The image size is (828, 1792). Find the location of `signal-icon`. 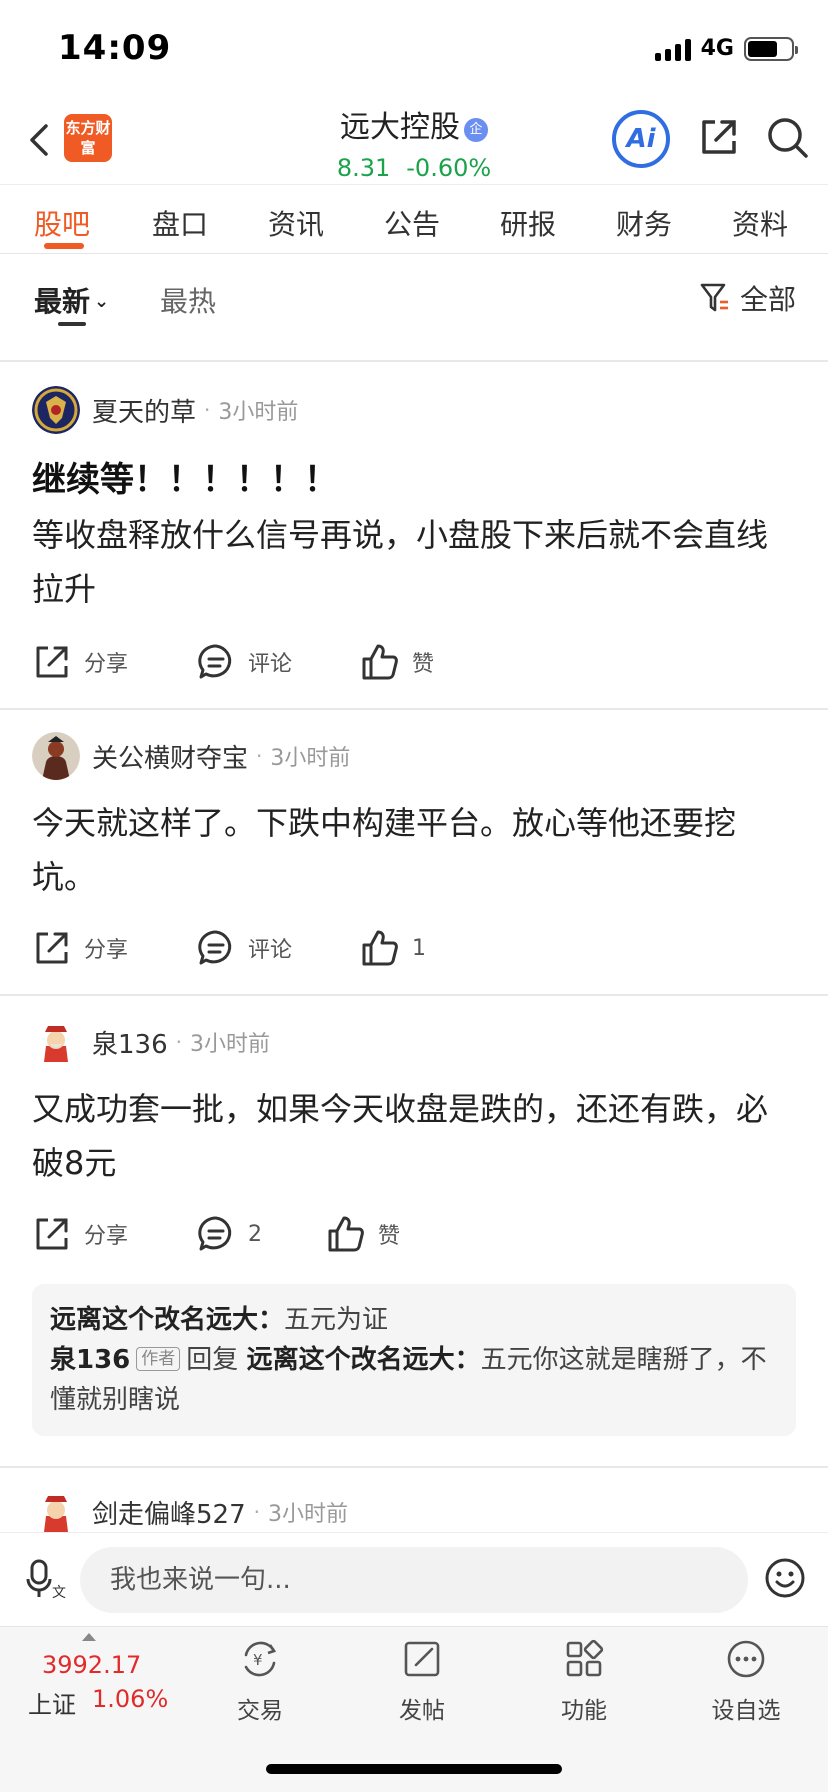

signal-icon is located at coordinates (672, 49).